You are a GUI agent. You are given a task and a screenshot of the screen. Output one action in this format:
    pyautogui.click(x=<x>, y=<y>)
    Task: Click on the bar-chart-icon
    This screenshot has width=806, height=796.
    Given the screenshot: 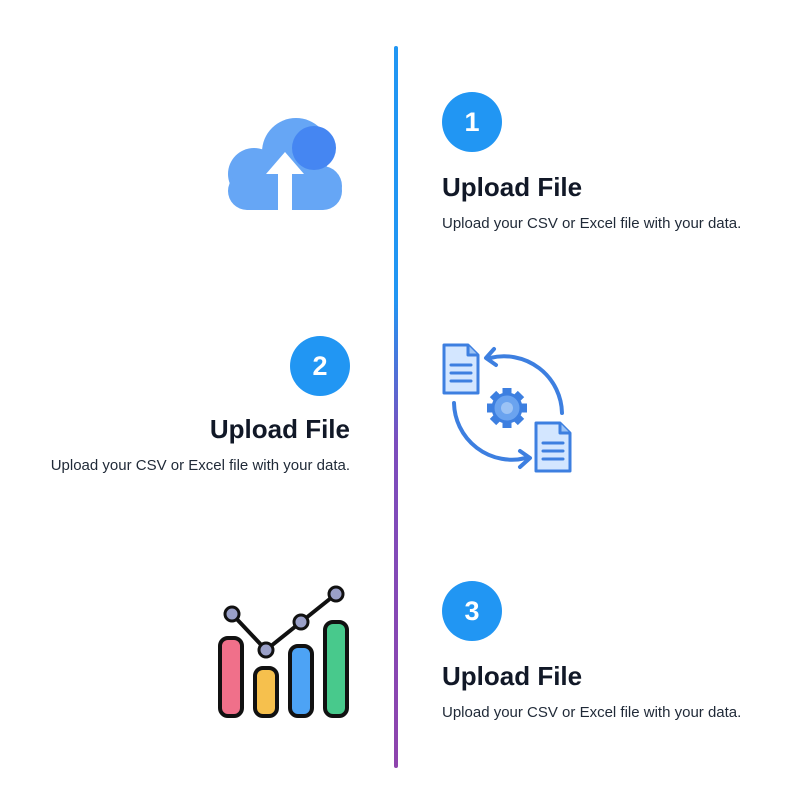 What is the action you would take?
    pyautogui.click(x=284, y=652)
    